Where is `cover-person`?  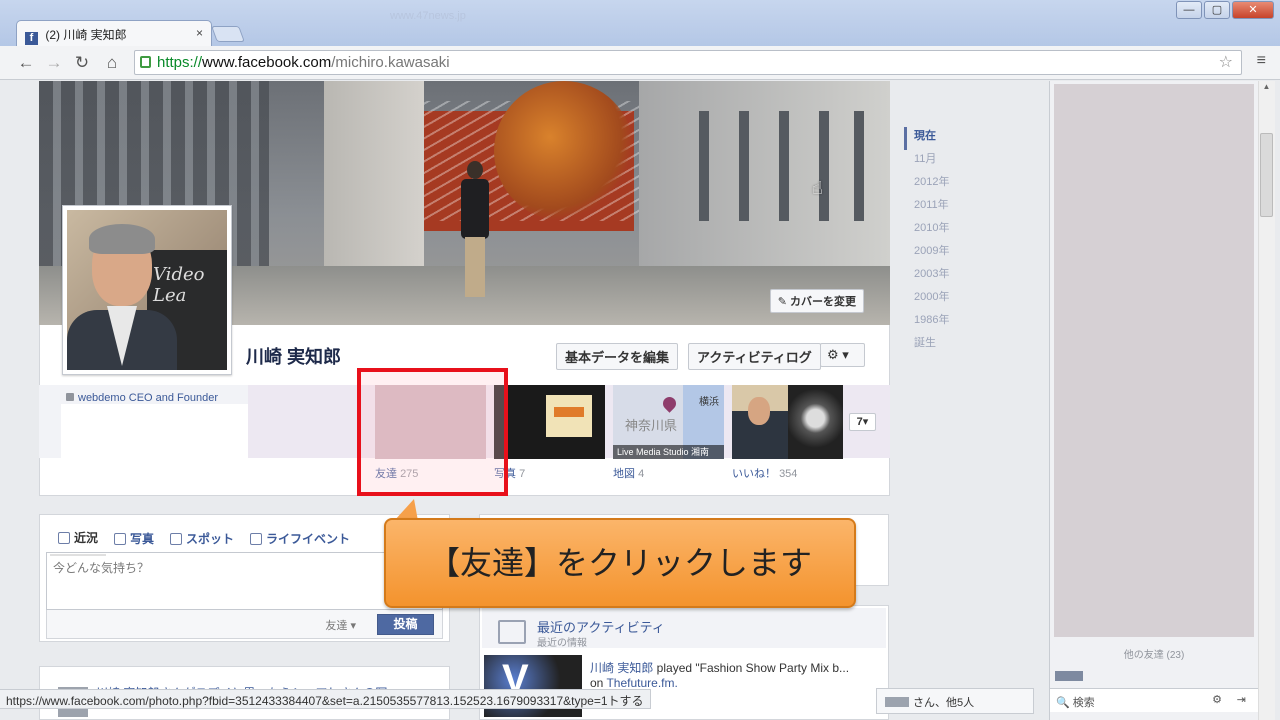 cover-person is located at coordinates (475, 231).